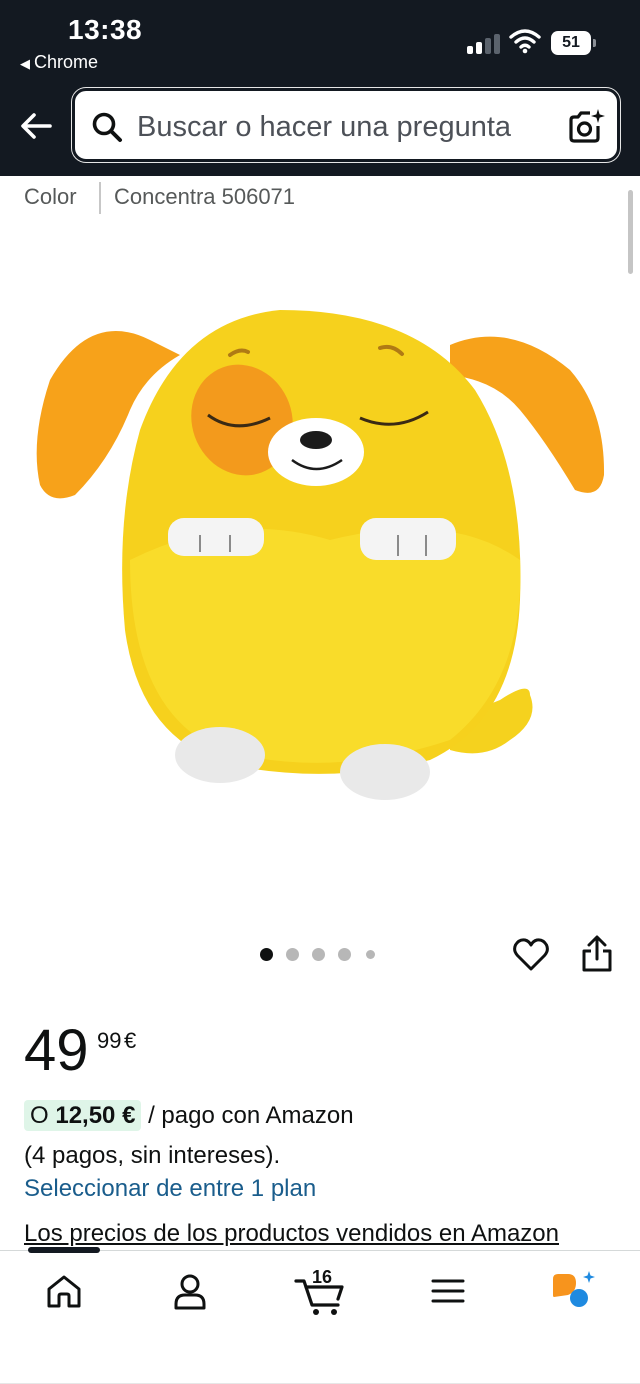  I want to click on product-price: 49 99 €, so click(80, 1051).